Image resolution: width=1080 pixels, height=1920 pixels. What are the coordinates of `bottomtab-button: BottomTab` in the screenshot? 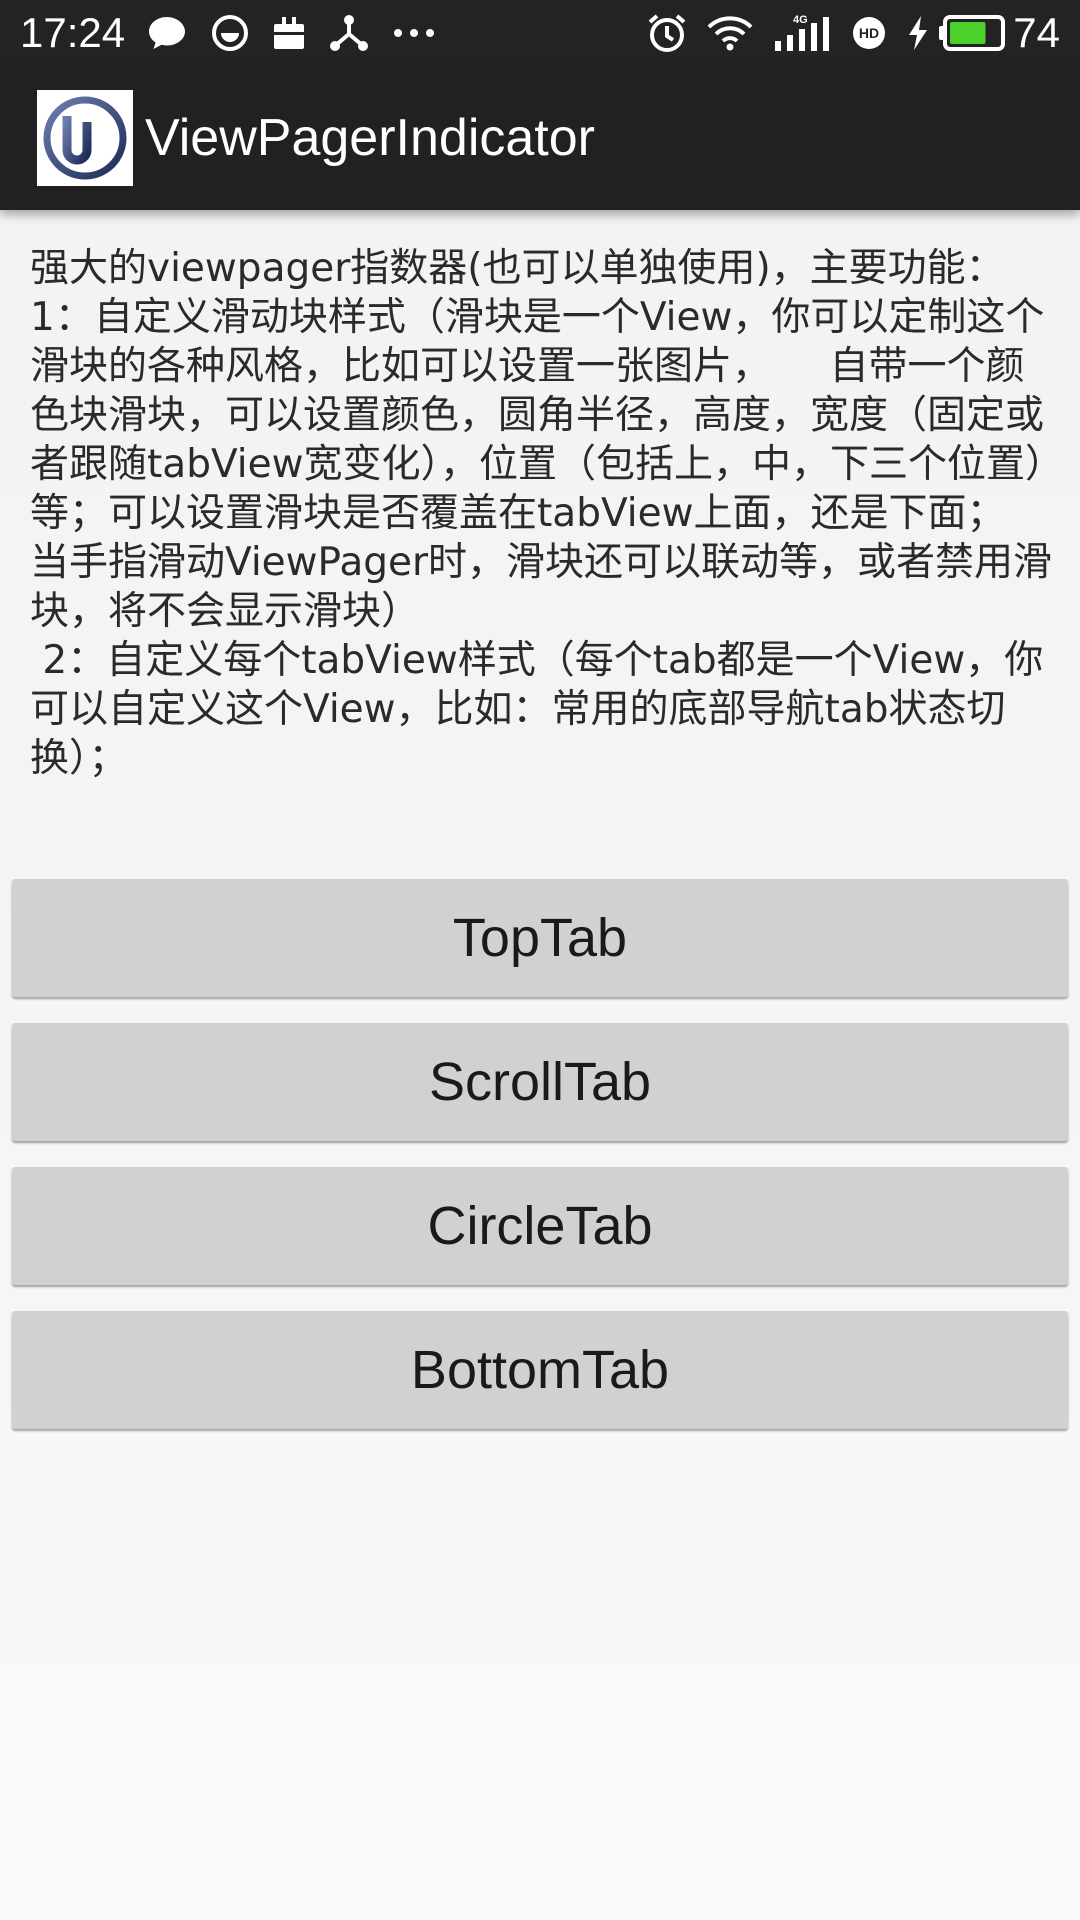 It's located at (540, 1370).